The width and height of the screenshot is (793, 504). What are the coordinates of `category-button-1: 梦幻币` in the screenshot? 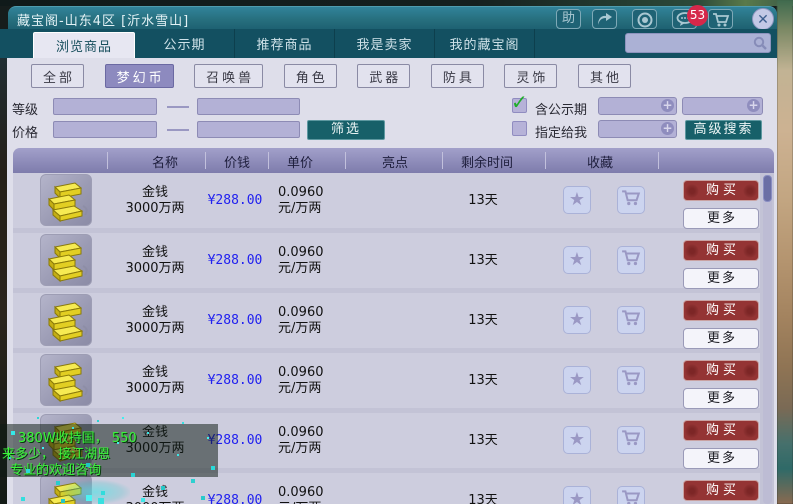 It's located at (139, 76).